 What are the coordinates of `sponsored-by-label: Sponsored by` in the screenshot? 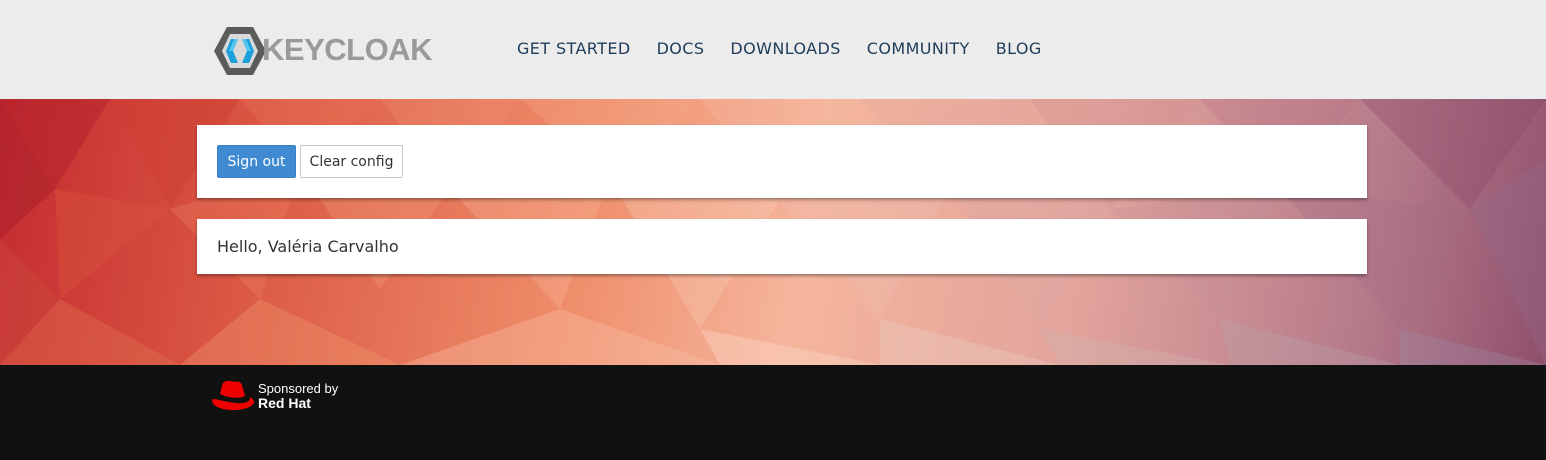 It's located at (298, 388).